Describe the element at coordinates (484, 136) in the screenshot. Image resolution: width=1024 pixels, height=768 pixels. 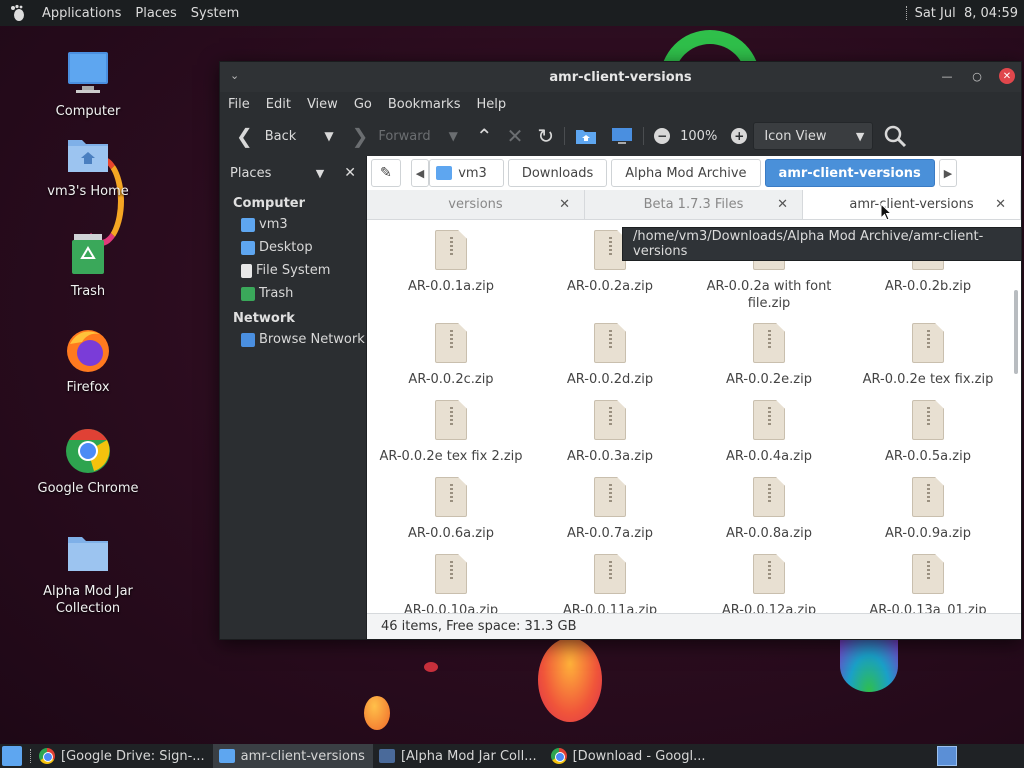
I see `up-icon: ⌃` at that location.